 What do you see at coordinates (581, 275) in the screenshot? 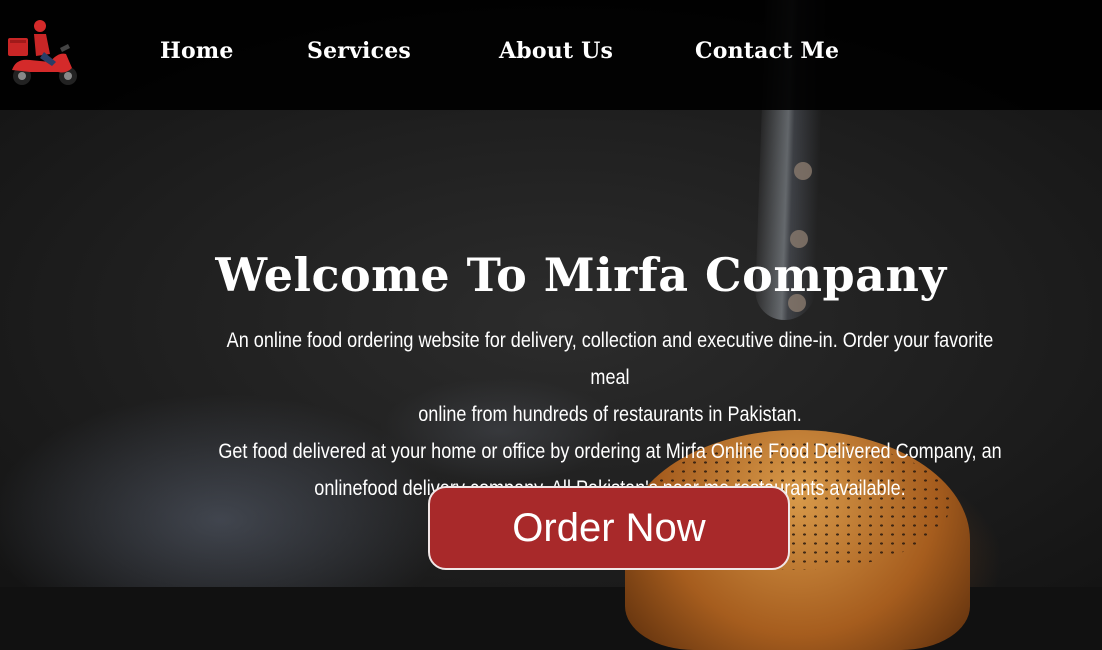
I see `hero-title: Welcome To Mirfa Company` at bounding box center [581, 275].